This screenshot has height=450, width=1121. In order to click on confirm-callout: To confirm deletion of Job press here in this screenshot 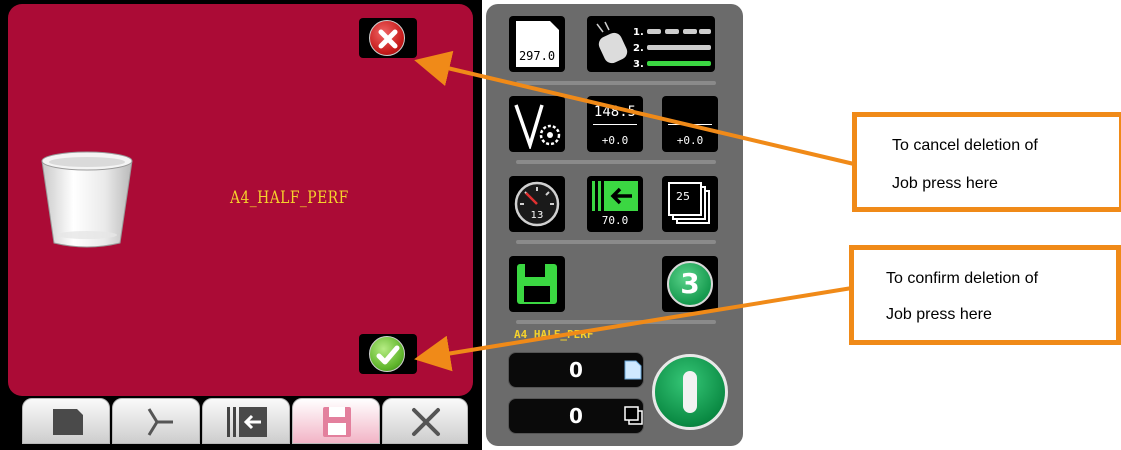, I will do `click(985, 295)`.